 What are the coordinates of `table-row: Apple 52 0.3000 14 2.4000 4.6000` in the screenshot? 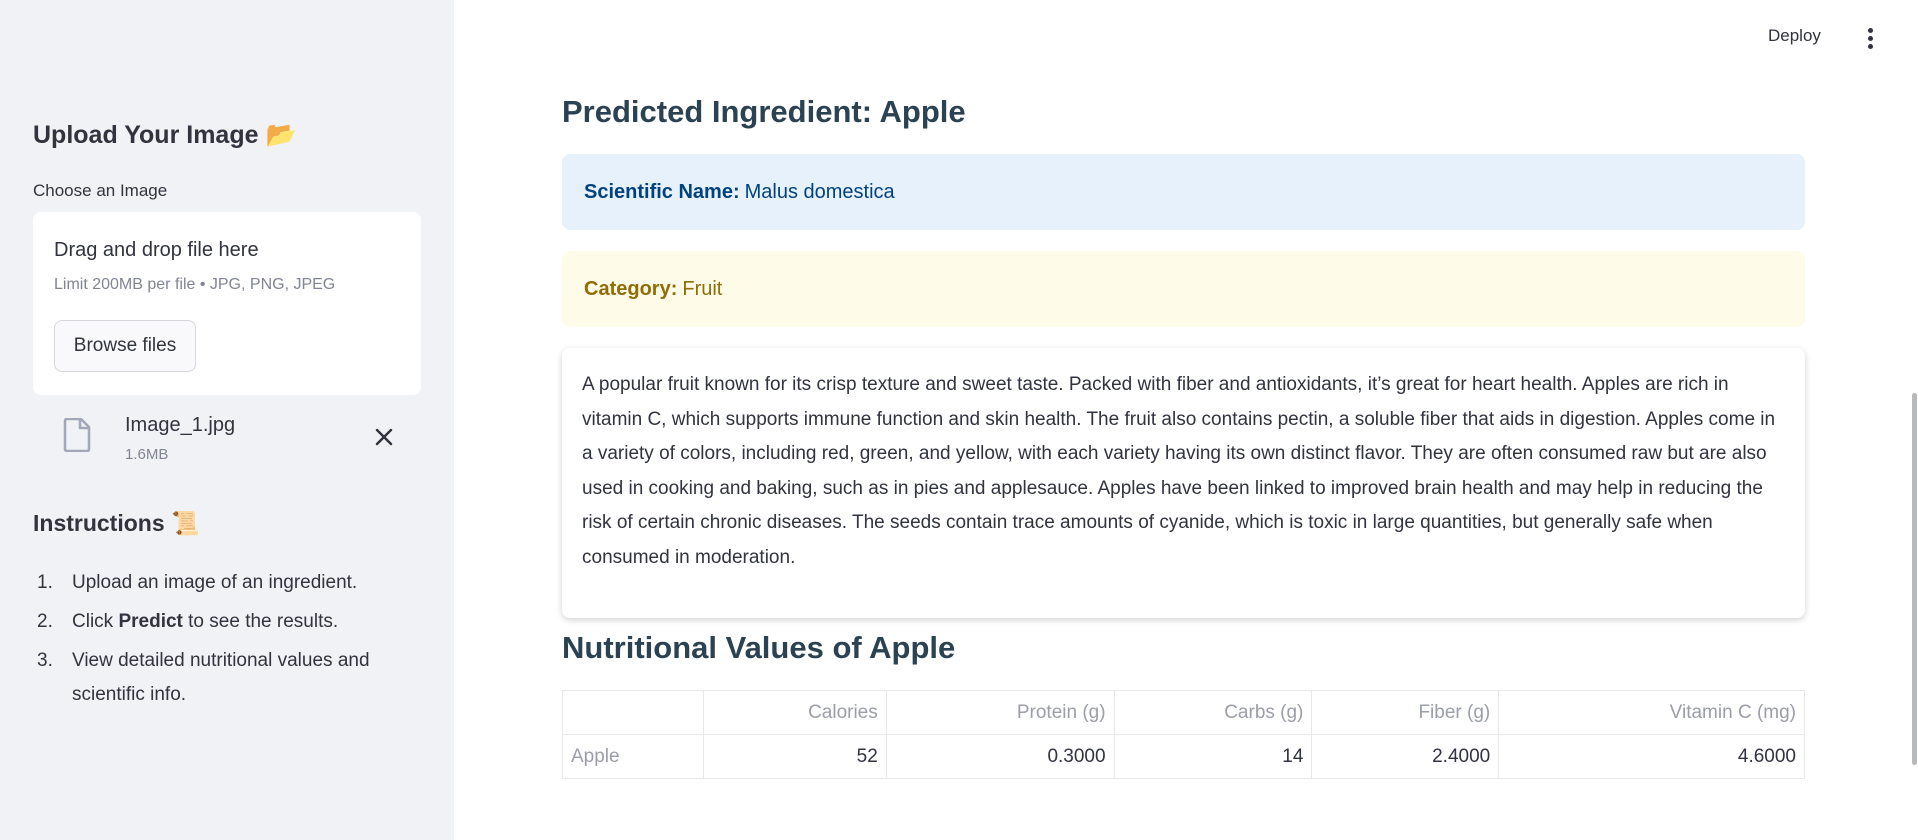 It's located at (1183, 756).